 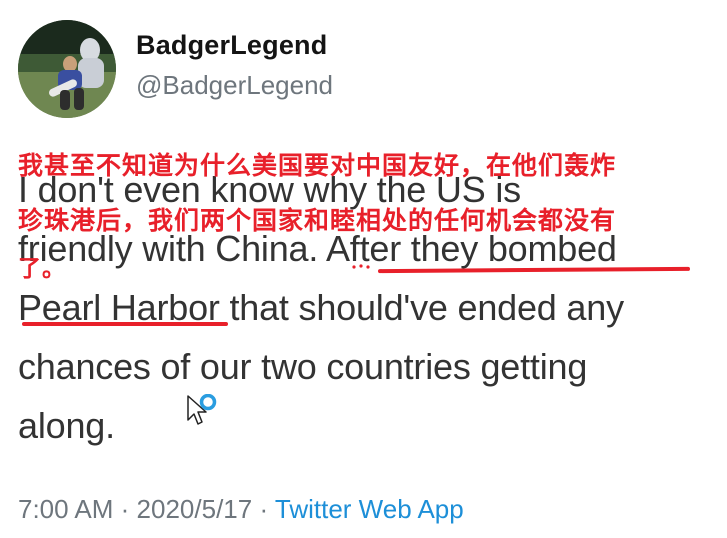 What do you see at coordinates (66, 425) in the screenshot?
I see `tweet-line: along.` at bounding box center [66, 425].